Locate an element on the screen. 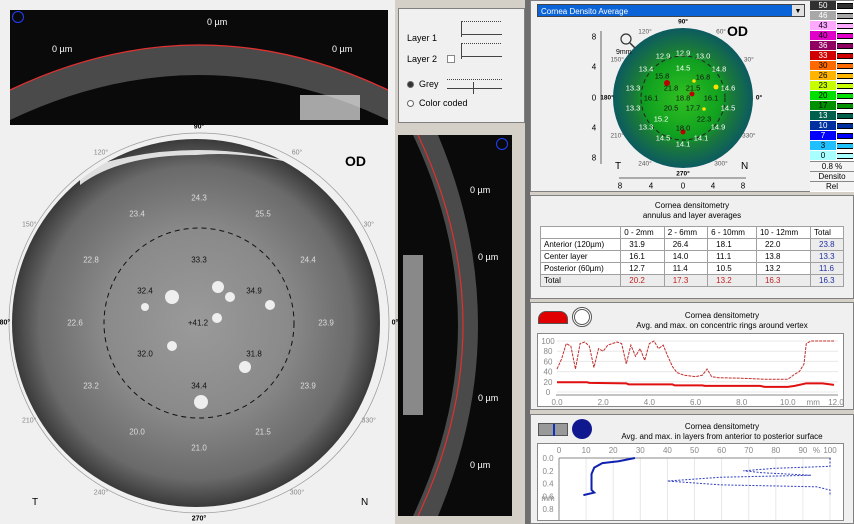 The image size is (854, 524). table-cell: 31.9 is located at coordinates (642, 244).